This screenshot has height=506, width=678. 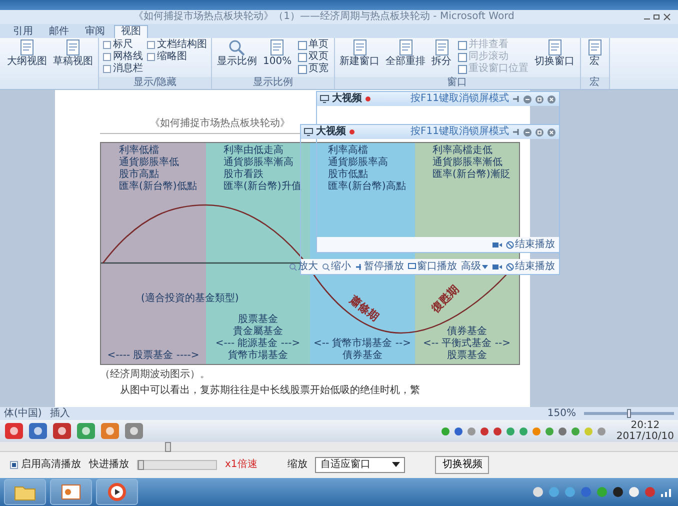 I want to click on checkbox-label: 消息栏, so click(x=128, y=69).